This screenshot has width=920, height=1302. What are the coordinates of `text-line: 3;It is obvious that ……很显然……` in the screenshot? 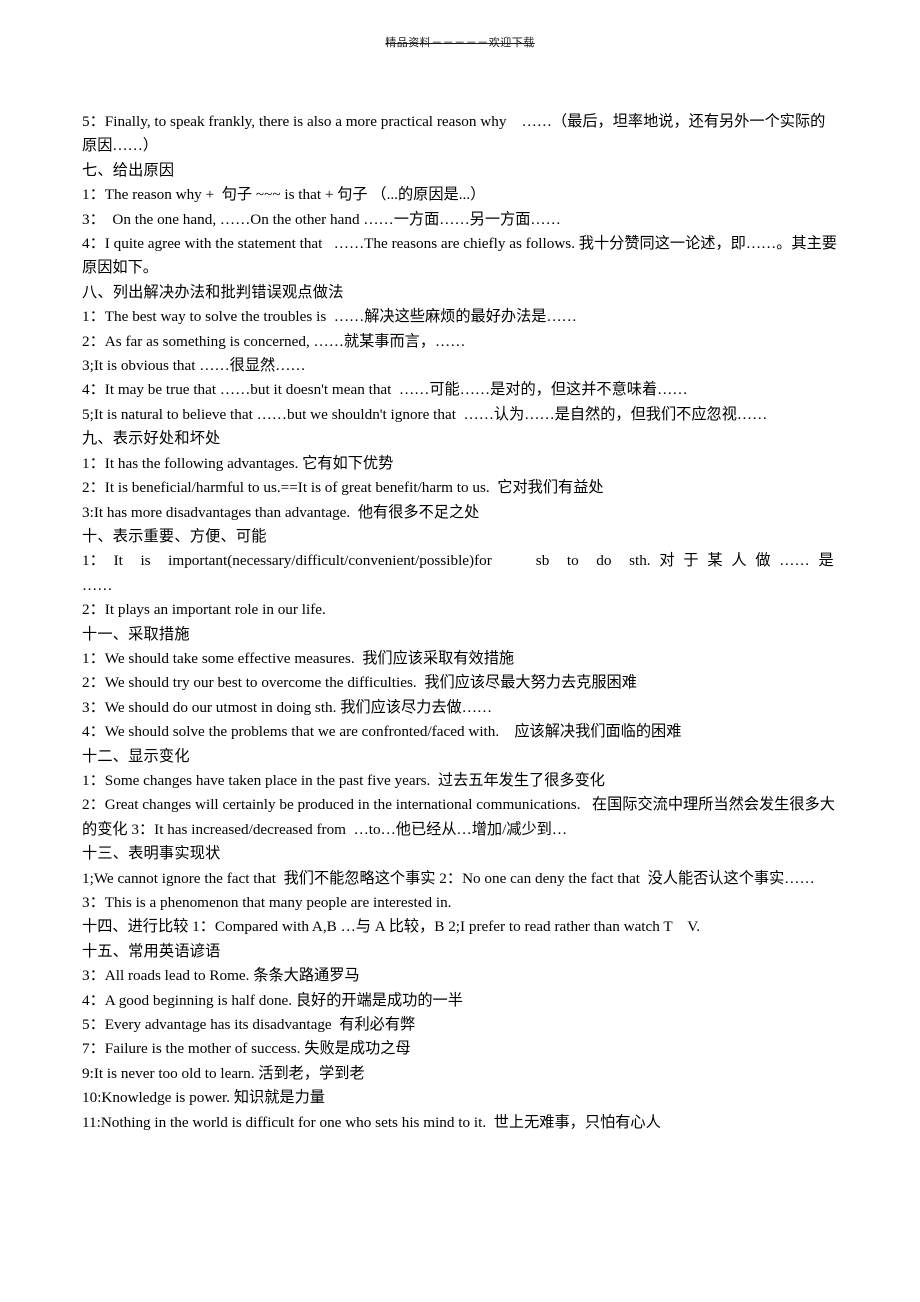 It's located at (194, 366).